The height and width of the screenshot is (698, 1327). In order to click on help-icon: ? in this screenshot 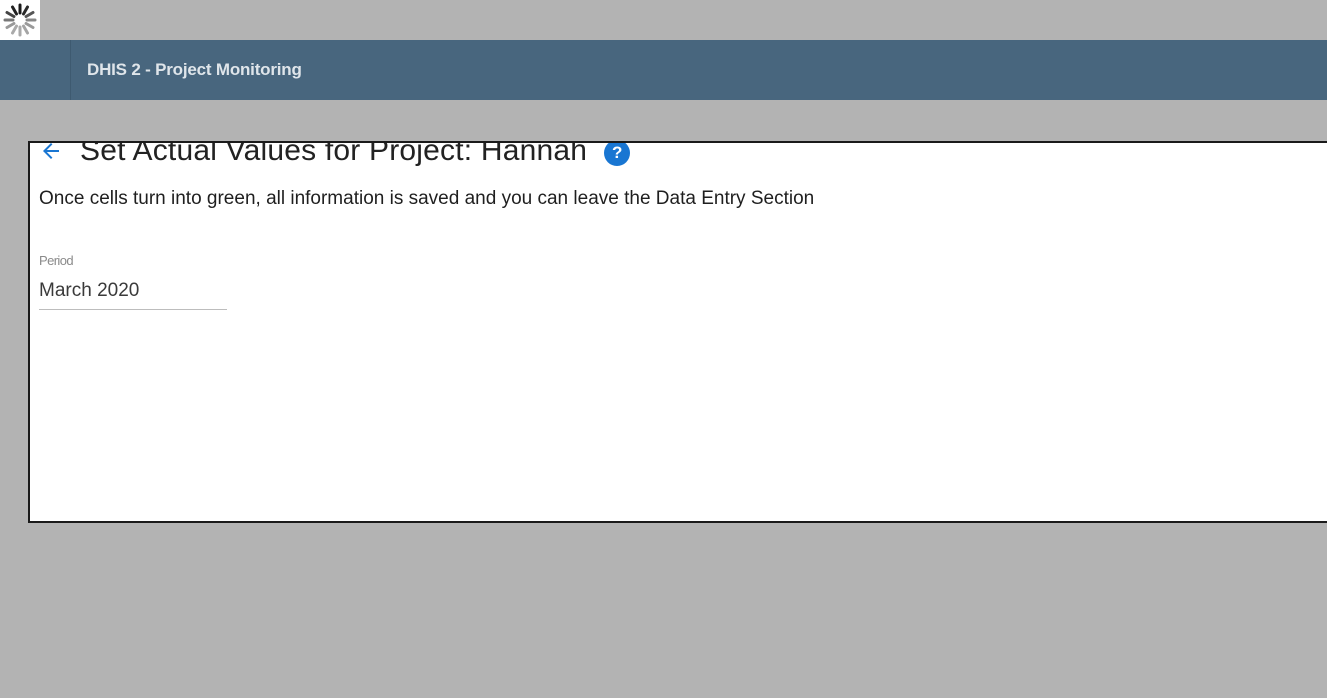, I will do `click(617, 154)`.